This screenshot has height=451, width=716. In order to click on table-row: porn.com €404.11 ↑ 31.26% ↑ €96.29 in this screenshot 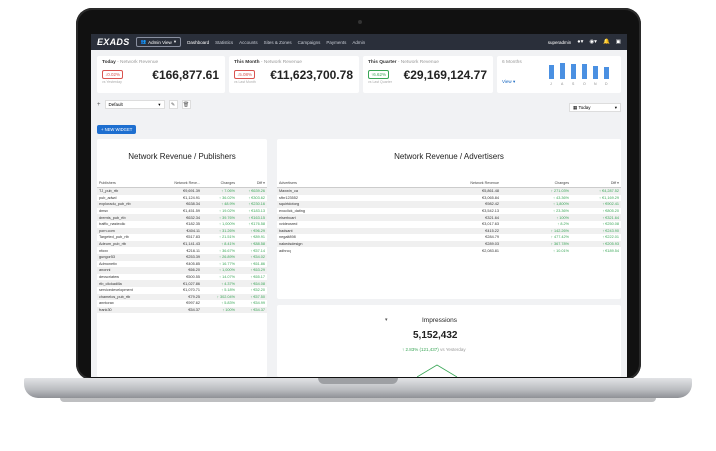, I will do `click(182, 231)`.